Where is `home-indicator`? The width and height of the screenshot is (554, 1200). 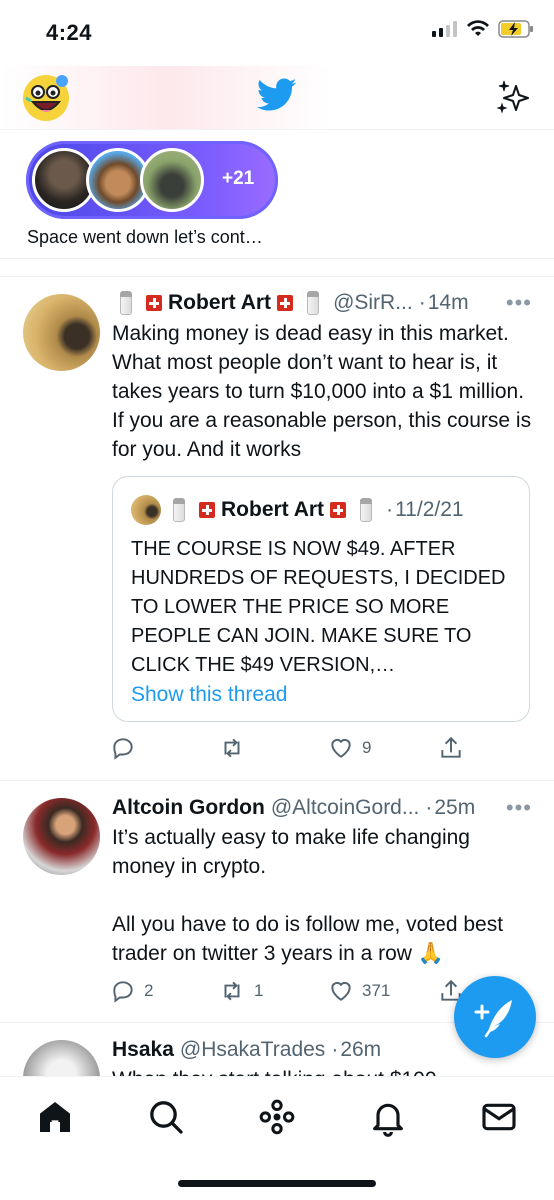
home-indicator is located at coordinates (277, 1183).